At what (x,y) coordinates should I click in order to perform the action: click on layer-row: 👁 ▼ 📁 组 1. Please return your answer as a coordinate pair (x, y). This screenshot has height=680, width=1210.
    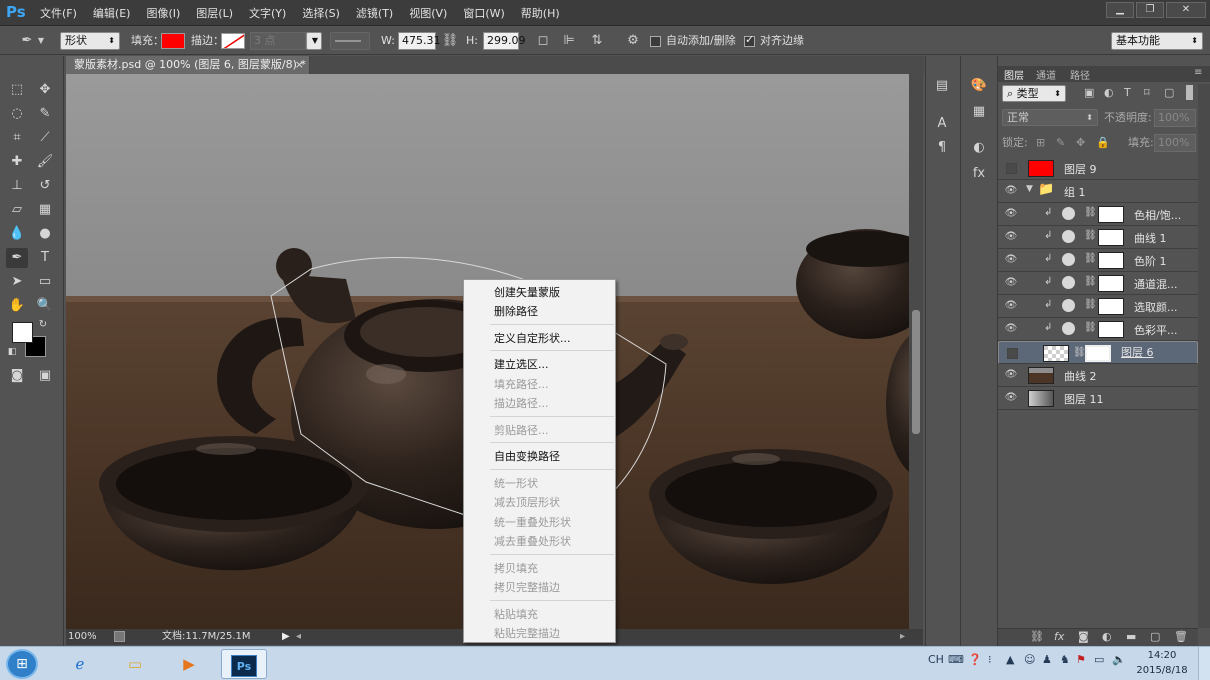
    Looking at the image, I should click on (1098, 191).